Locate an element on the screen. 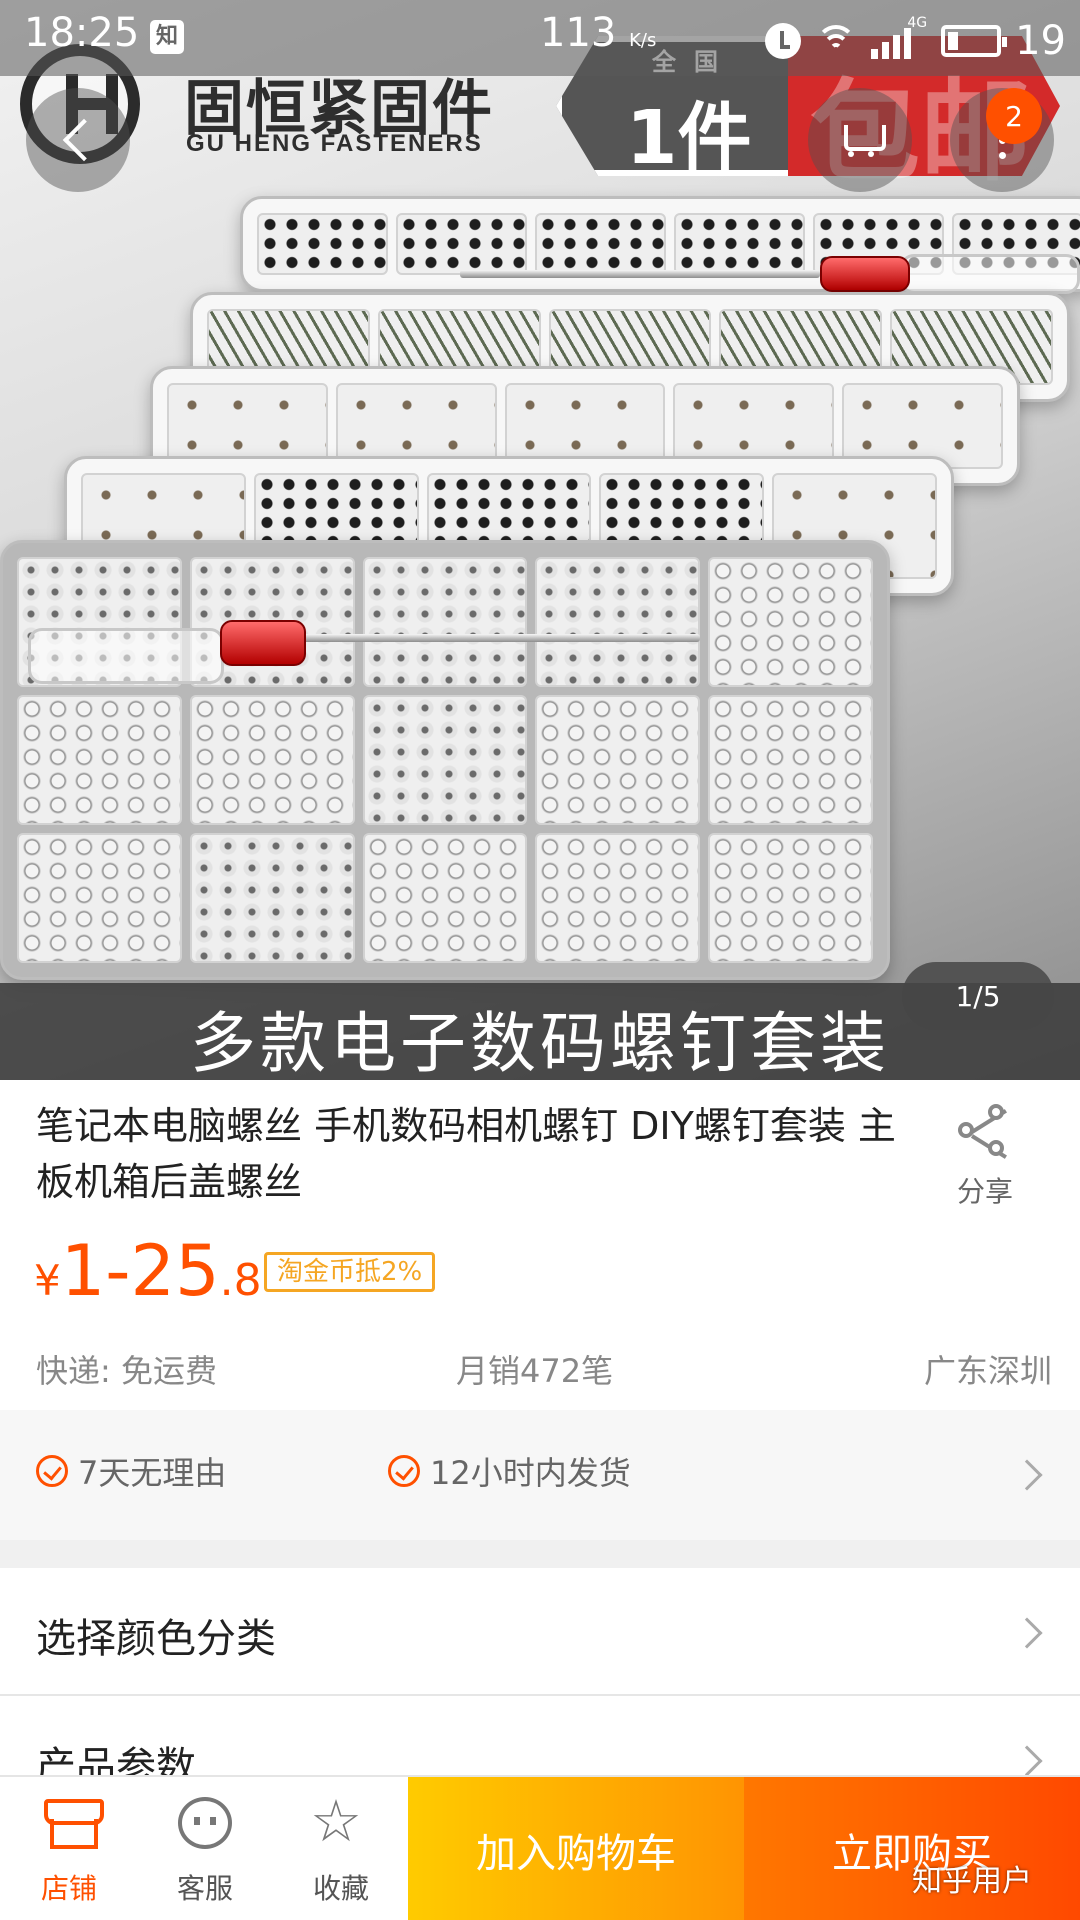 This screenshot has width=1080, height=1920. network-speed-value: 113 is located at coordinates (578, 33).